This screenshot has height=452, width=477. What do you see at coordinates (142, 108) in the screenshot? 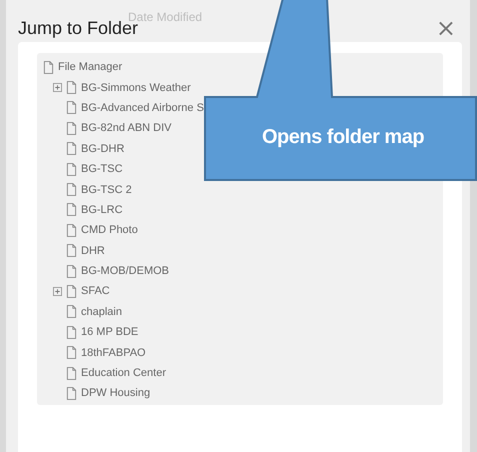
I see `tree-item: BG-Advanced Airborne S` at bounding box center [142, 108].